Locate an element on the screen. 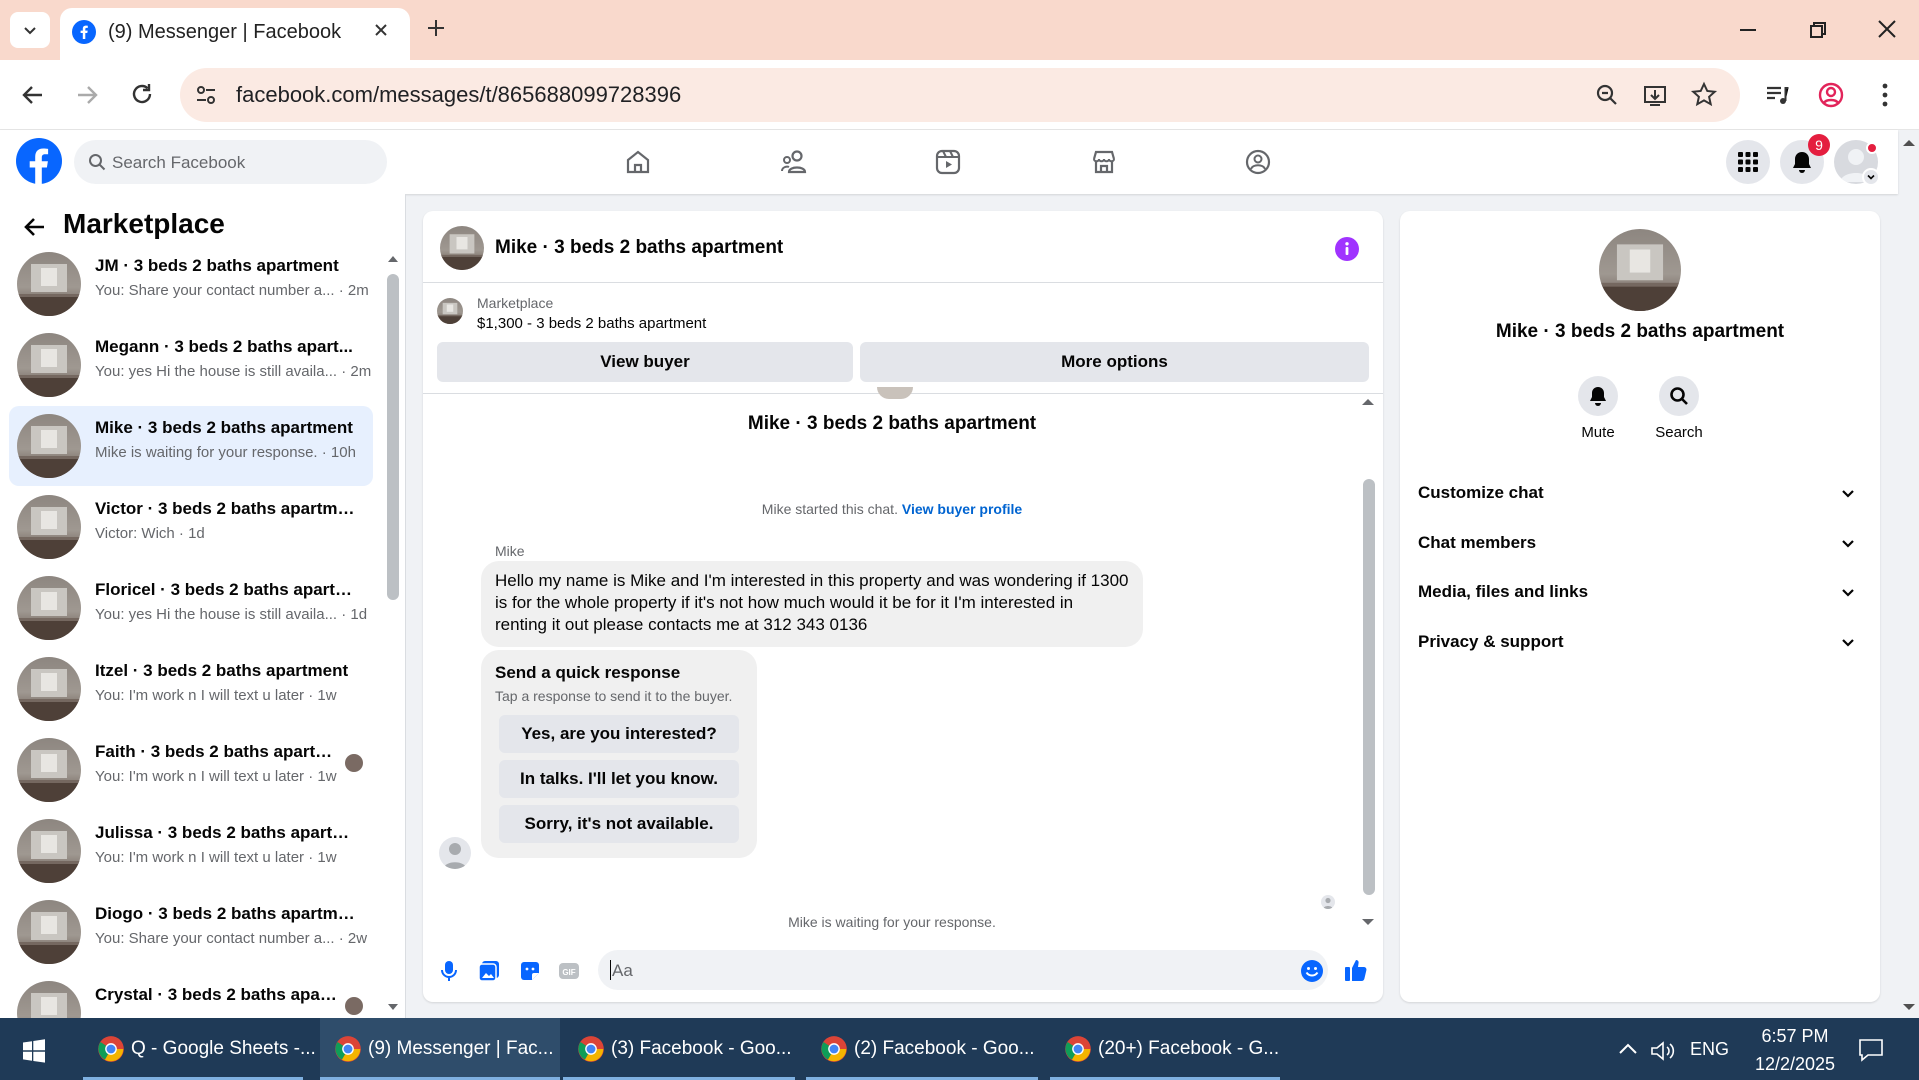  quick-response-button: In talks. I'll let you know. is located at coordinates (619, 779).